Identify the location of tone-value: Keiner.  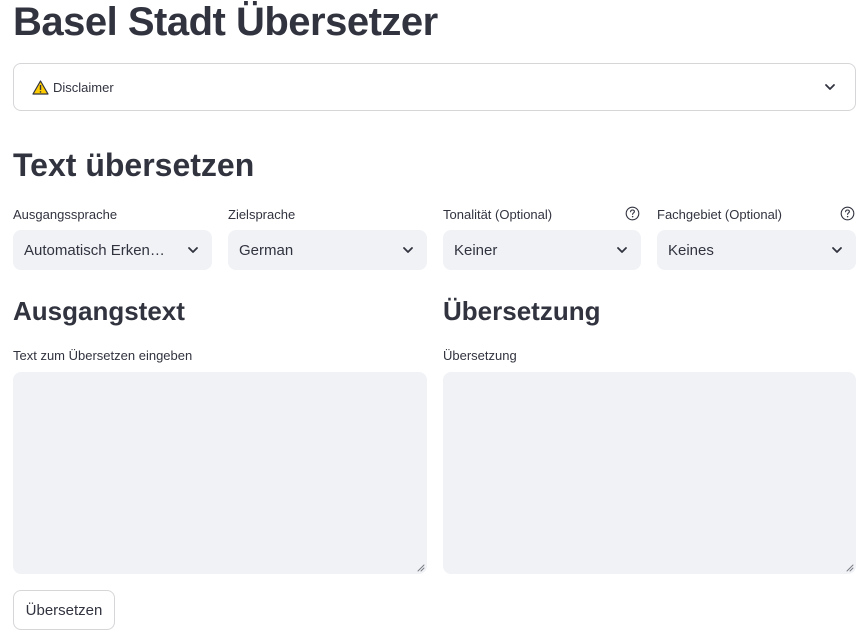
(476, 250).